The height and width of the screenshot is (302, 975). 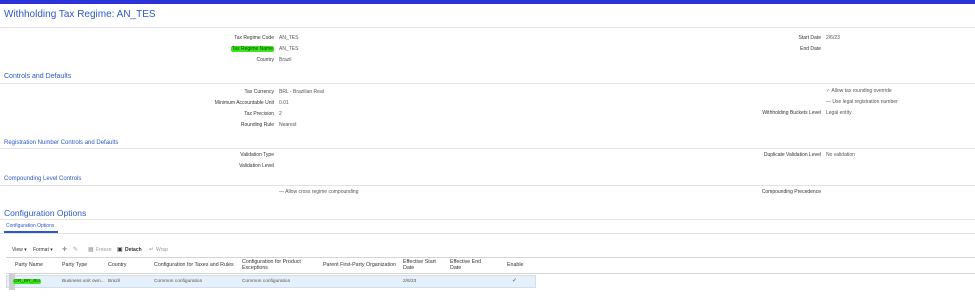 I want to click on wrap-icon: ↵, so click(x=152, y=250).